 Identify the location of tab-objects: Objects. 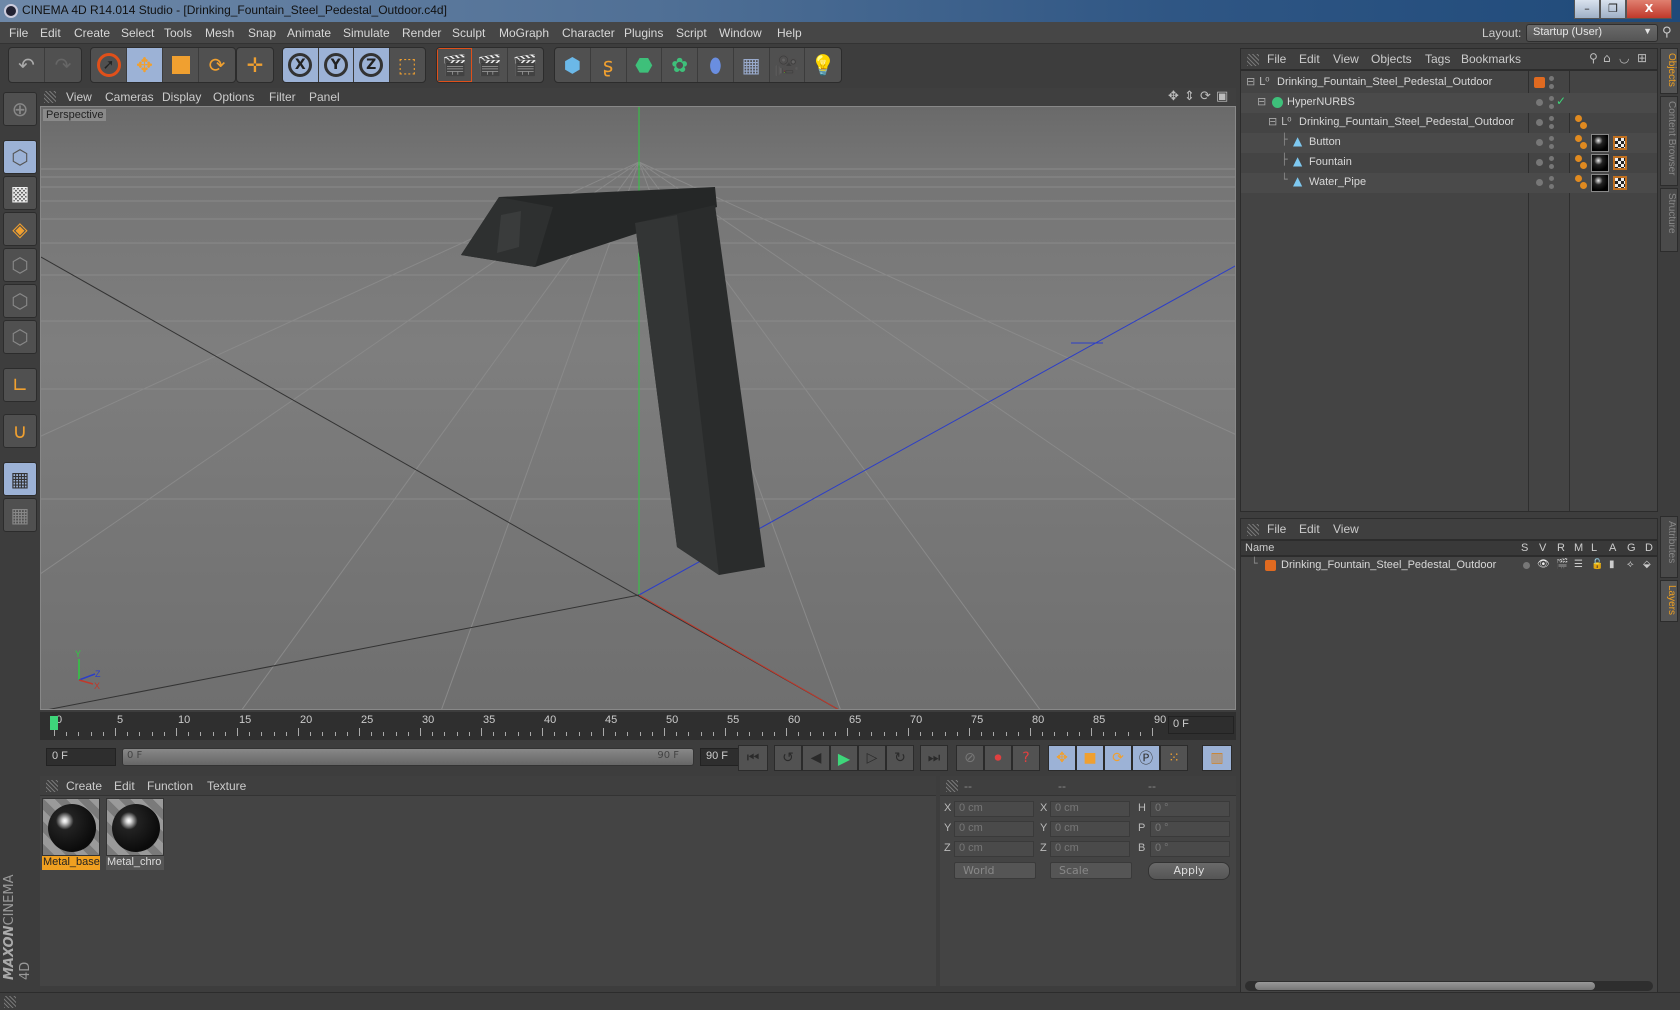
(1669, 71).